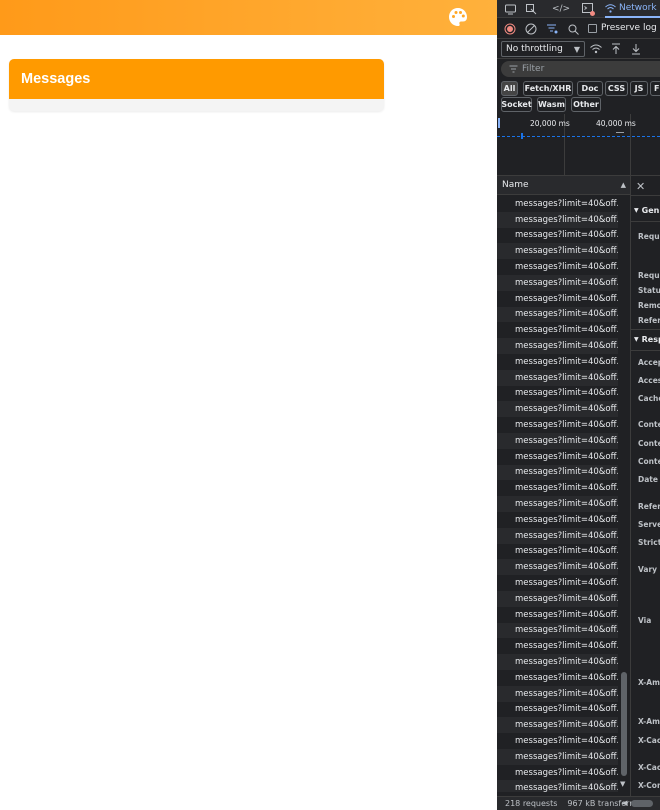 This screenshot has height=810, width=660. I want to click on close-icon: ✕, so click(640, 186).